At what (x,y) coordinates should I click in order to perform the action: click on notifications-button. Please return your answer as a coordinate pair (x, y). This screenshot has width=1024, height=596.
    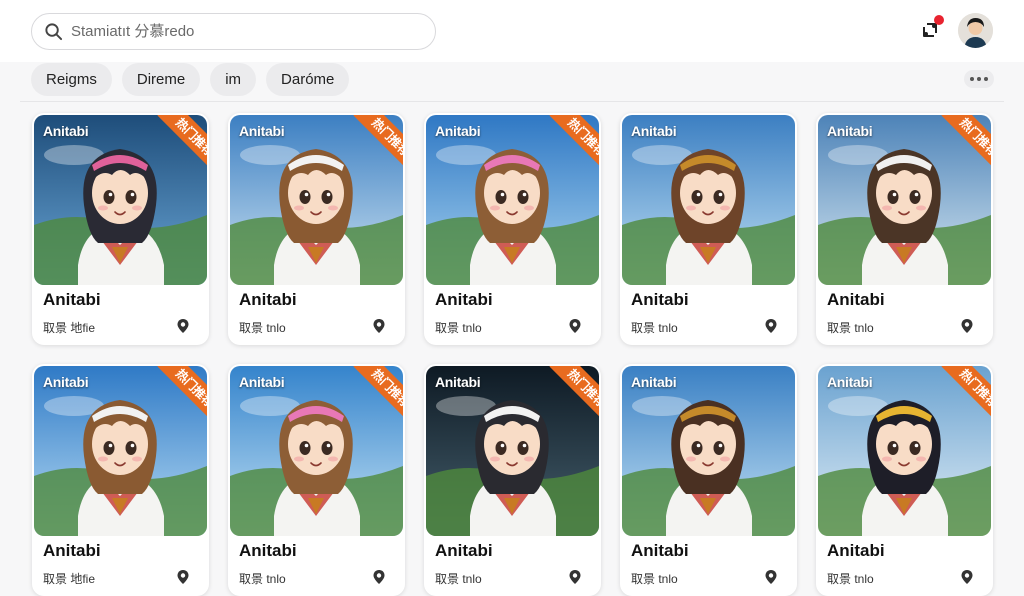
    Looking at the image, I should click on (931, 28).